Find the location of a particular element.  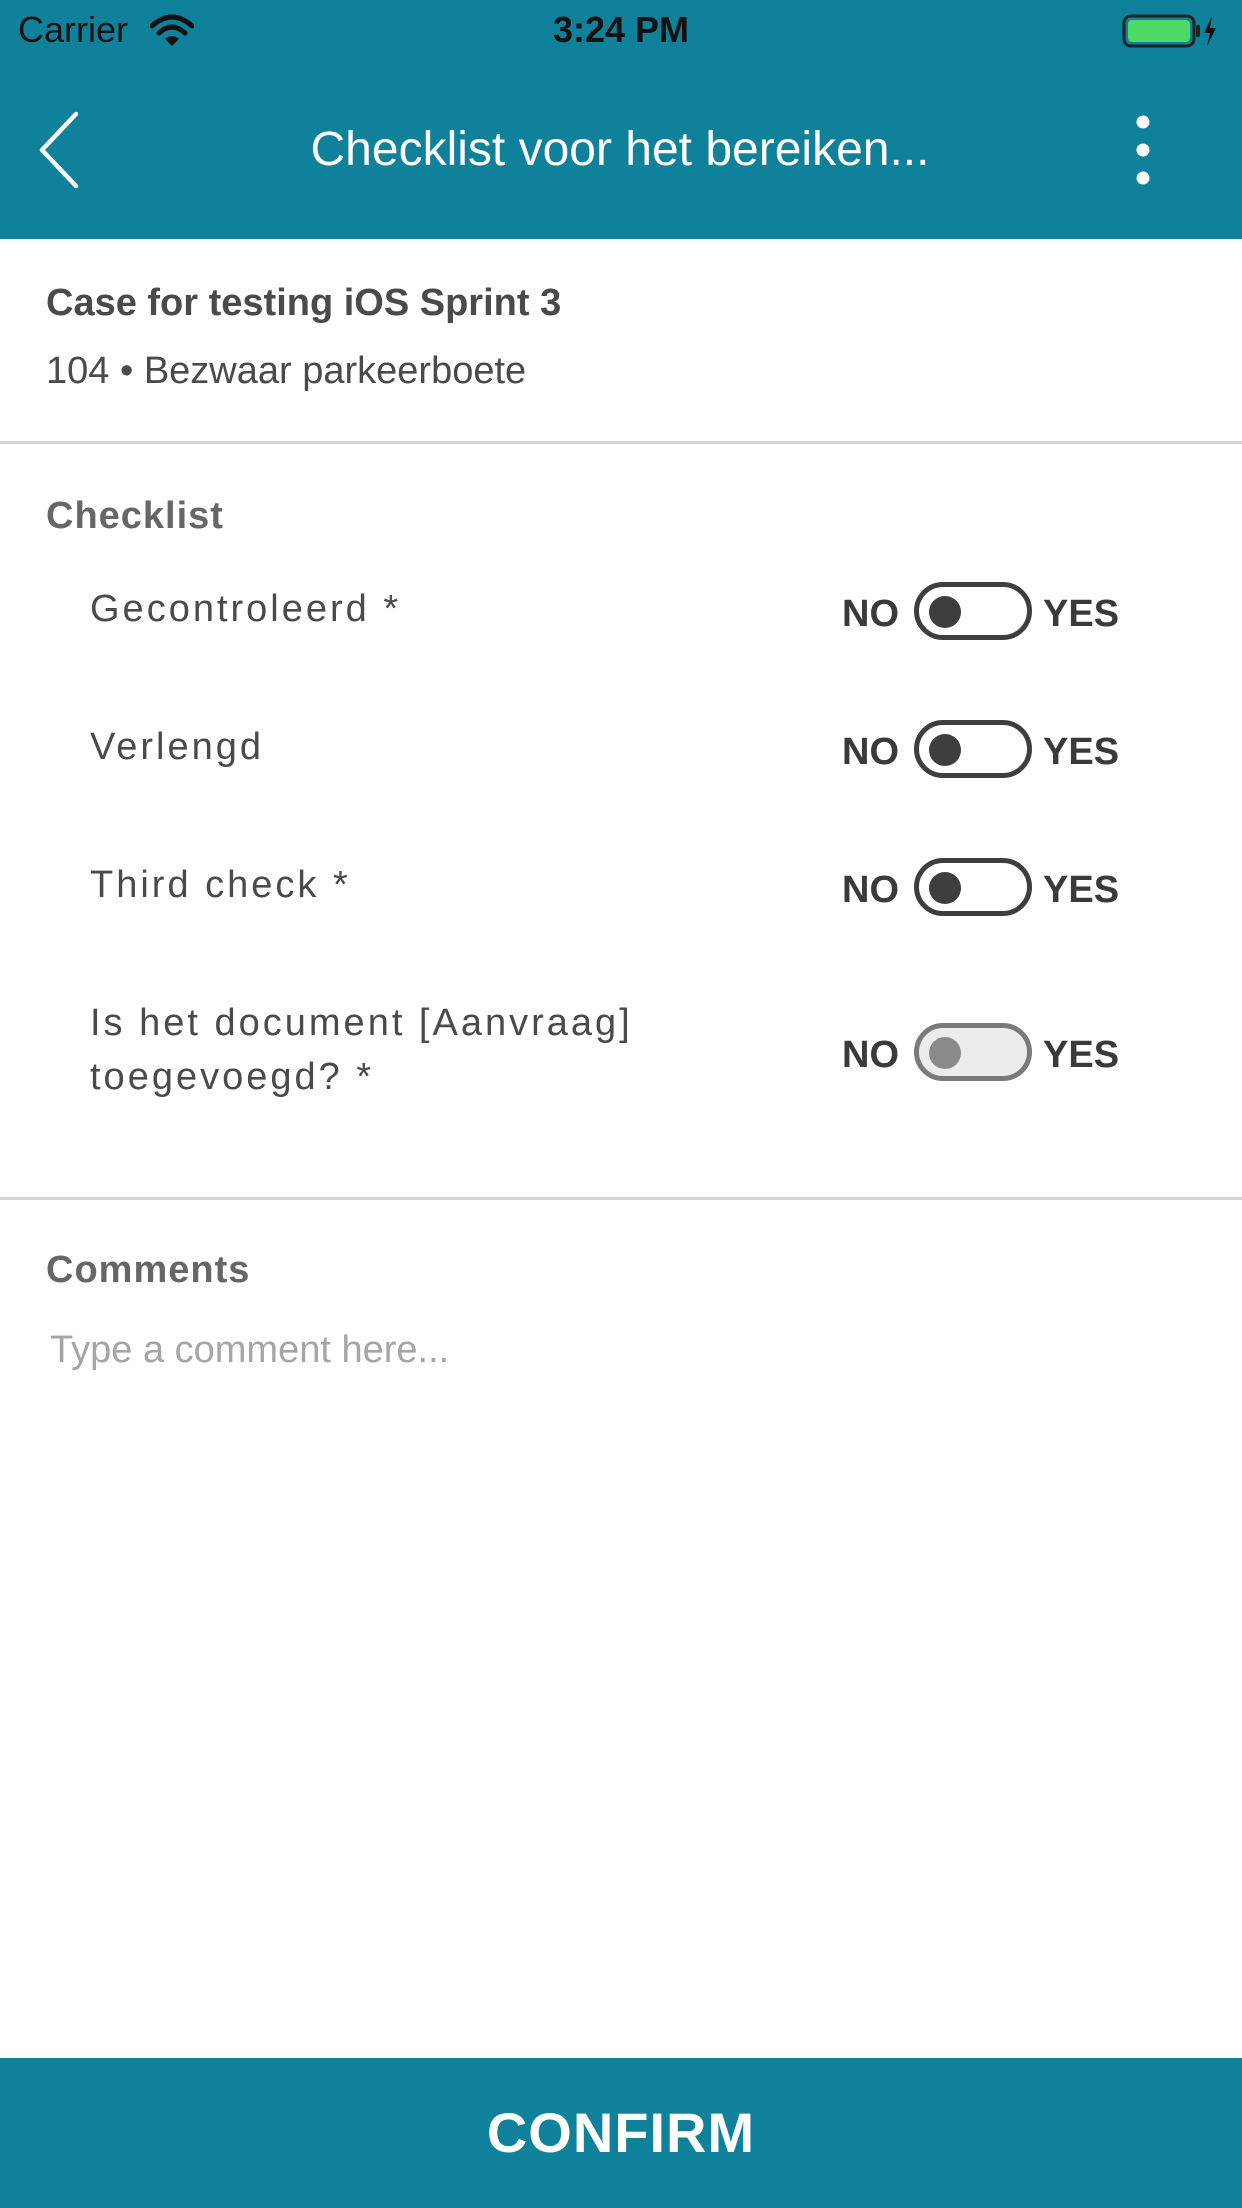

battery-charging-icon is located at coordinates (1170, 31).